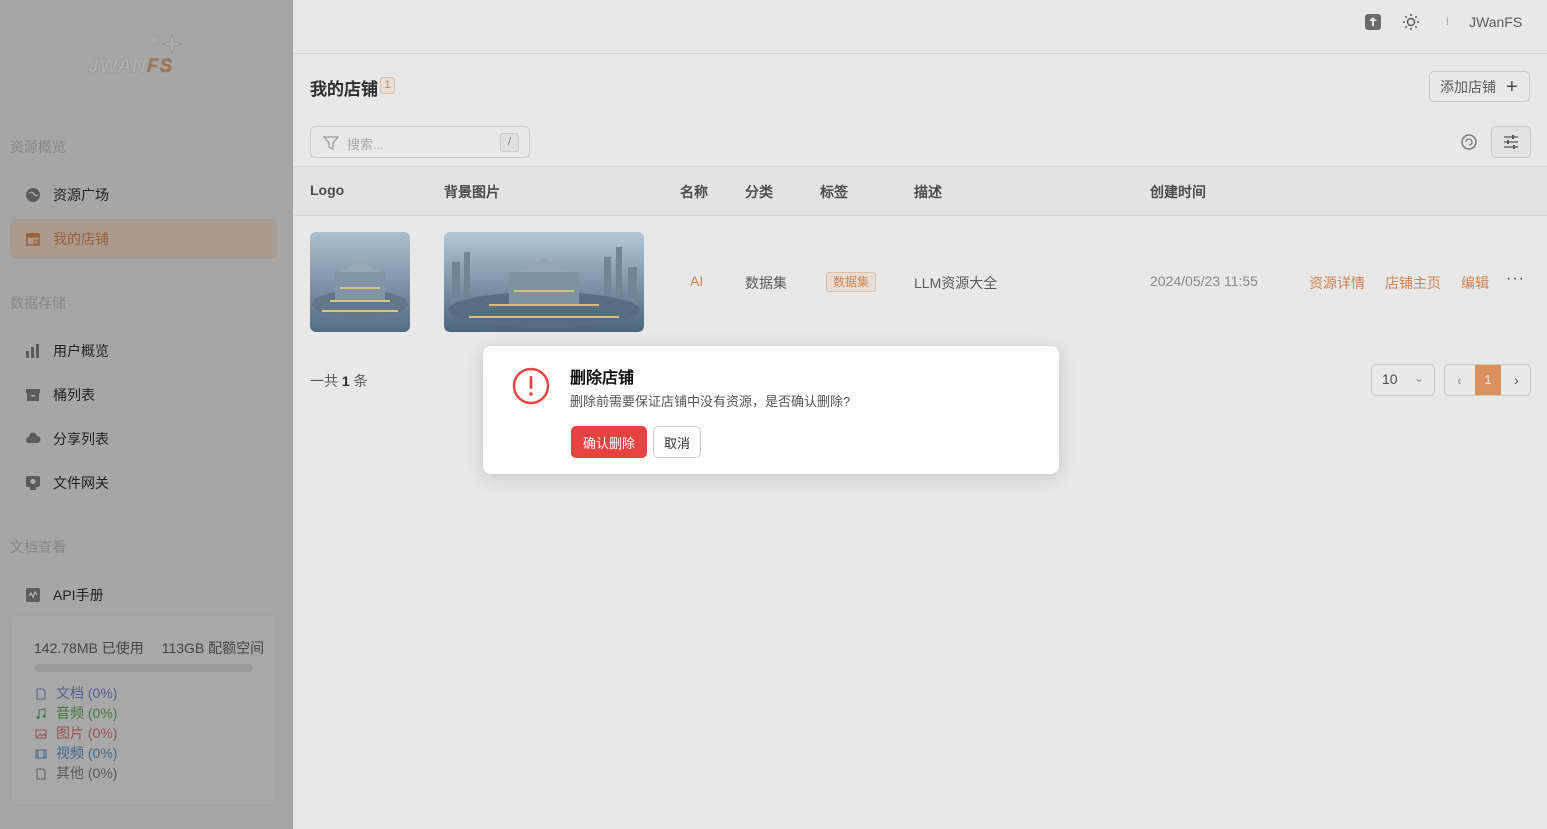 This screenshot has height=829, width=1547. What do you see at coordinates (710, 401) in the screenshot?
I see `dialog-message: 删除前需要保证店铺中没有资源，是否确认删除?` at bounding box center [710, 401].